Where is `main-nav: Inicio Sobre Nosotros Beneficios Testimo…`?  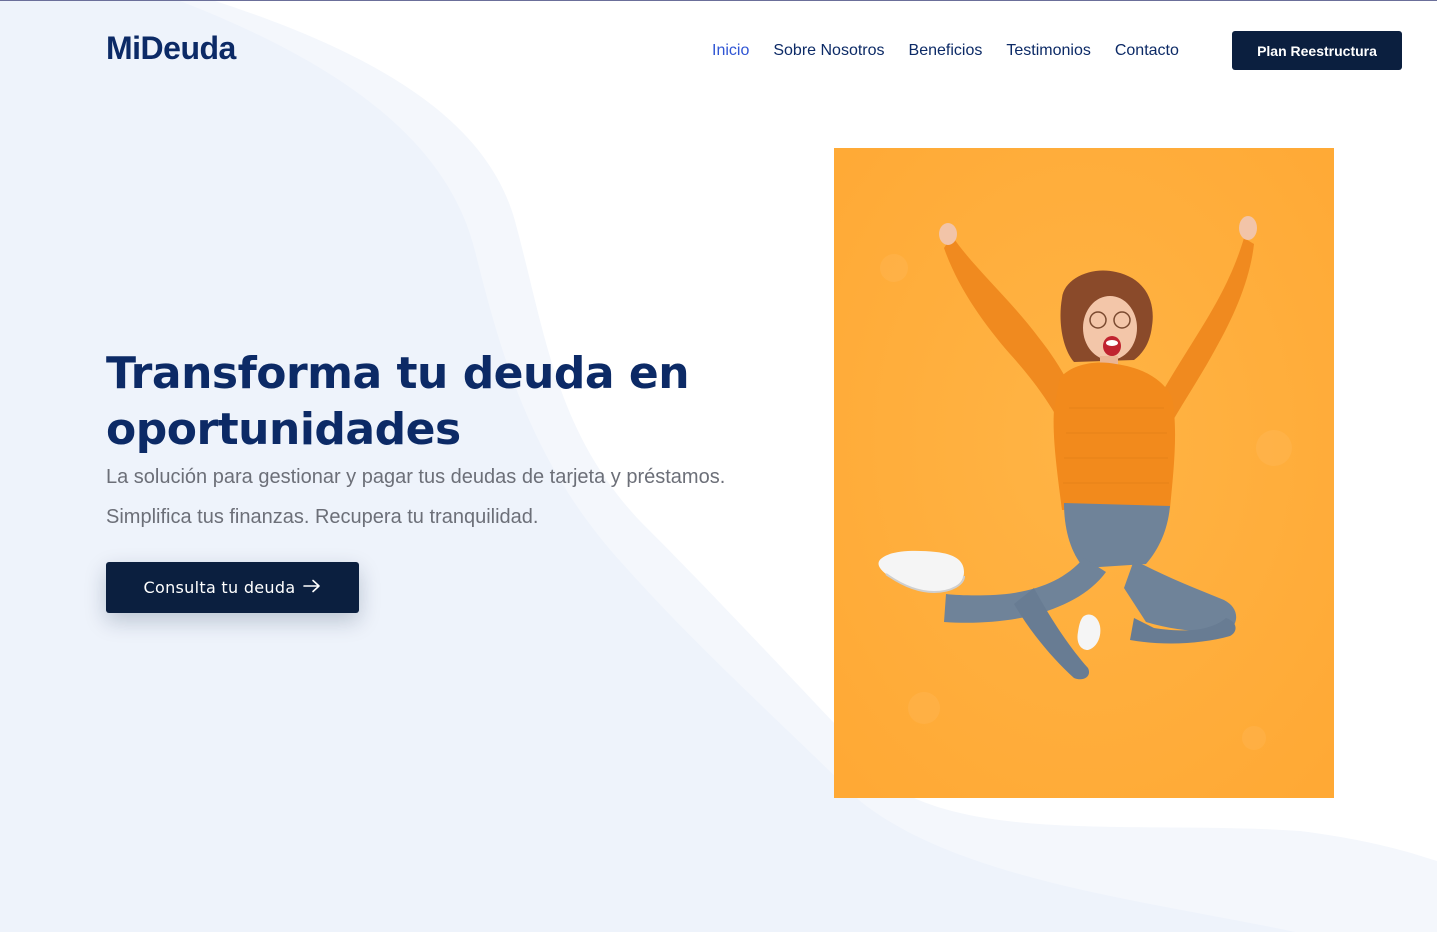
main-nav: Inicio Sobre Nosotros Beneficios Testimo… is located at coordinates (945, 51).